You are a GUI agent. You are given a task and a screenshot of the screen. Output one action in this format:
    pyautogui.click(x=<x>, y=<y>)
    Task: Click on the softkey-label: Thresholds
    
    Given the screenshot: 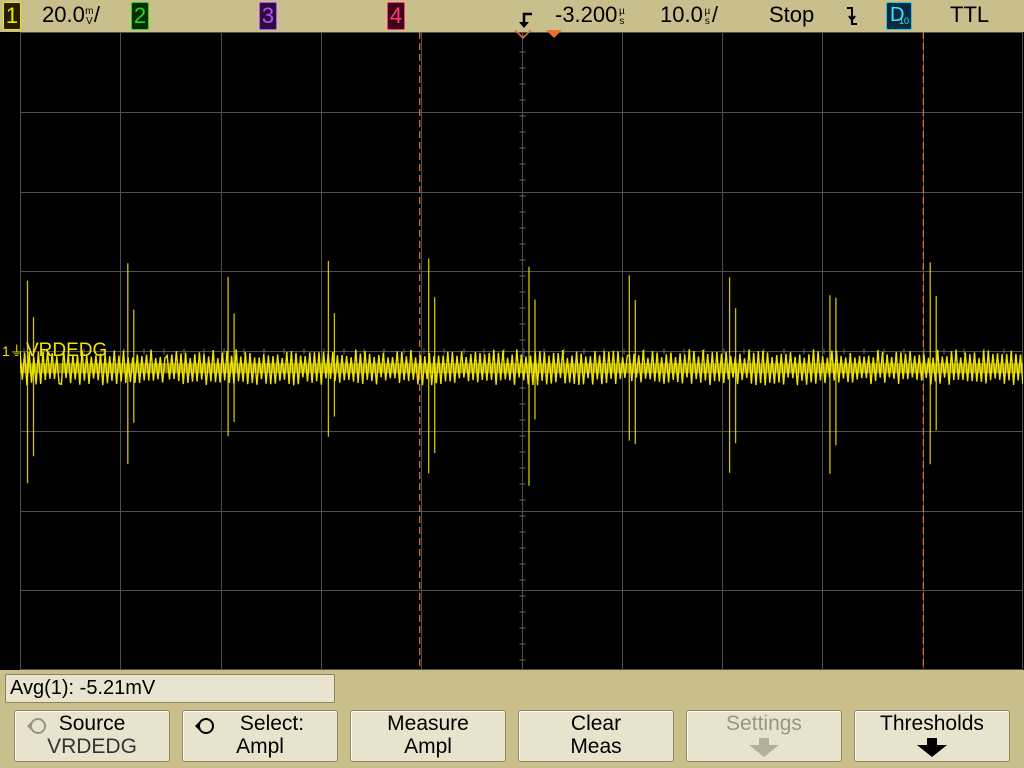 What is the action you would take?
    pyautogui.click(x=932, y=723)
    